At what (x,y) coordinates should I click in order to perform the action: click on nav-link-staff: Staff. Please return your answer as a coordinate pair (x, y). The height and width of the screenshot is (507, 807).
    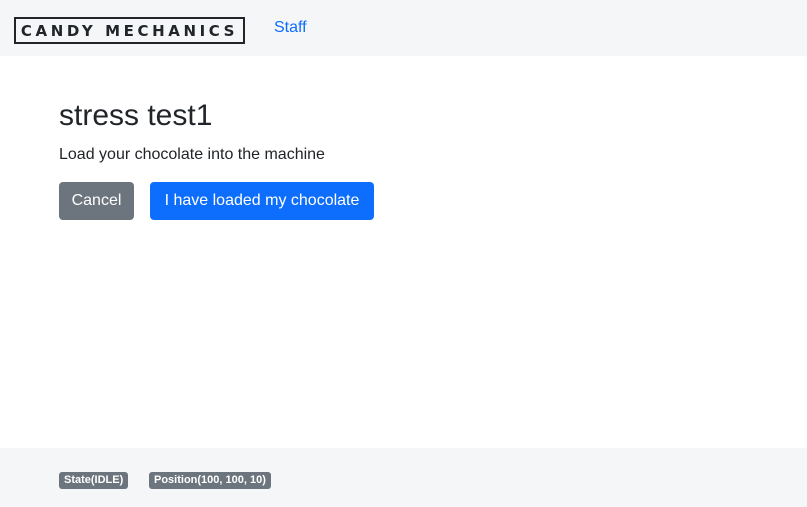
    Looking at the image, I should click on (290, 28).